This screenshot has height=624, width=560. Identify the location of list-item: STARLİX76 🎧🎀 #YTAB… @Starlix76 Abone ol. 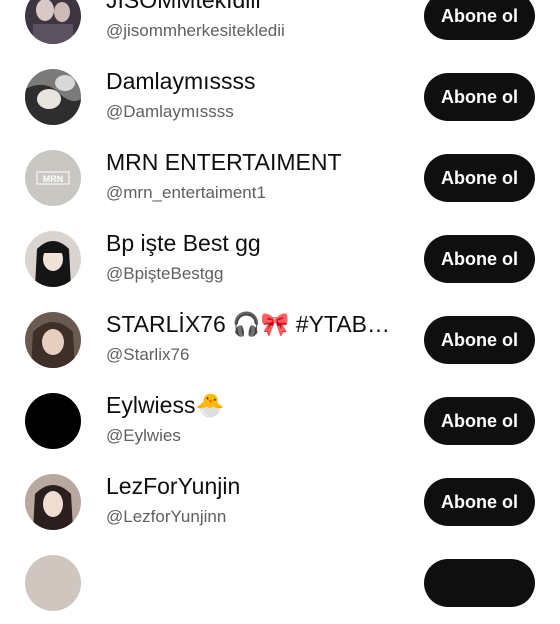
(280, 340).